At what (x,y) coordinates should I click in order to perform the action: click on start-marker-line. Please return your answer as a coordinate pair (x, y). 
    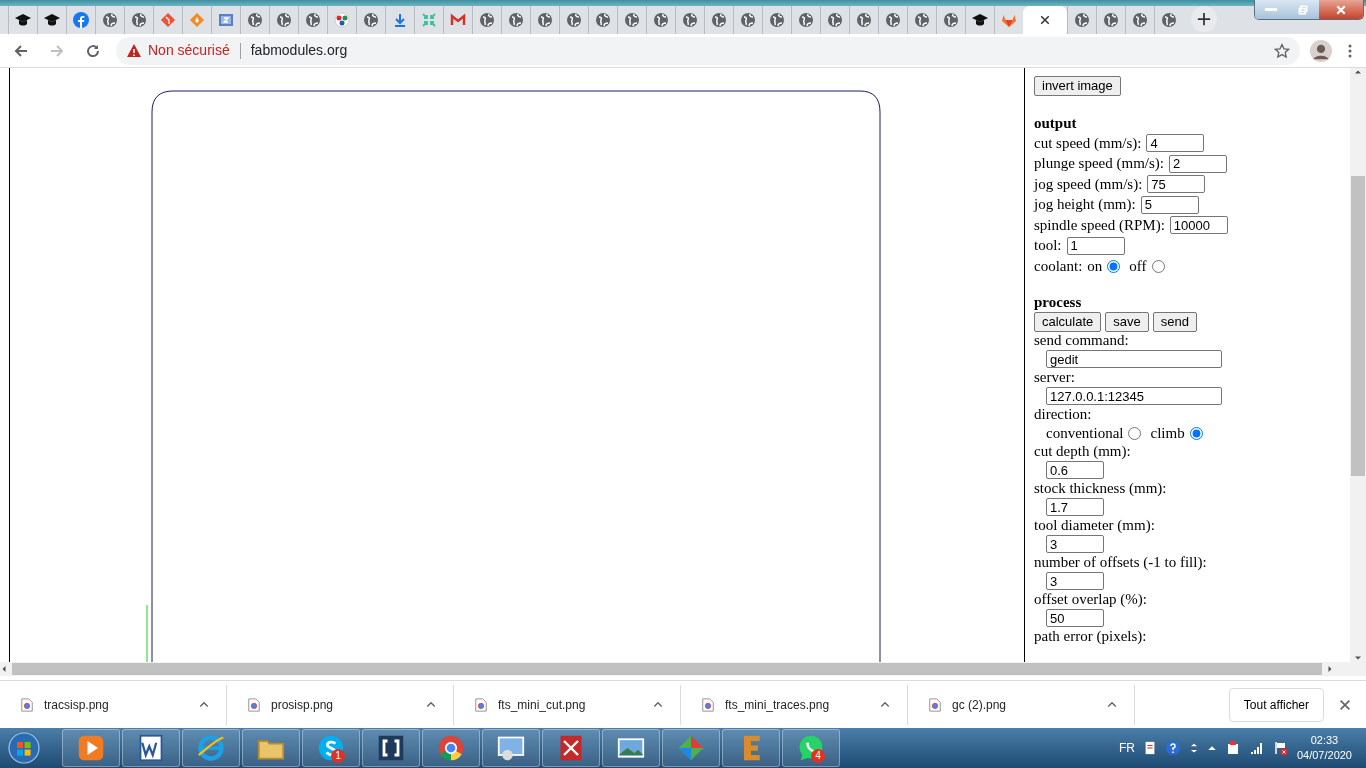
    Looking at the image, I should click on (147, 633).